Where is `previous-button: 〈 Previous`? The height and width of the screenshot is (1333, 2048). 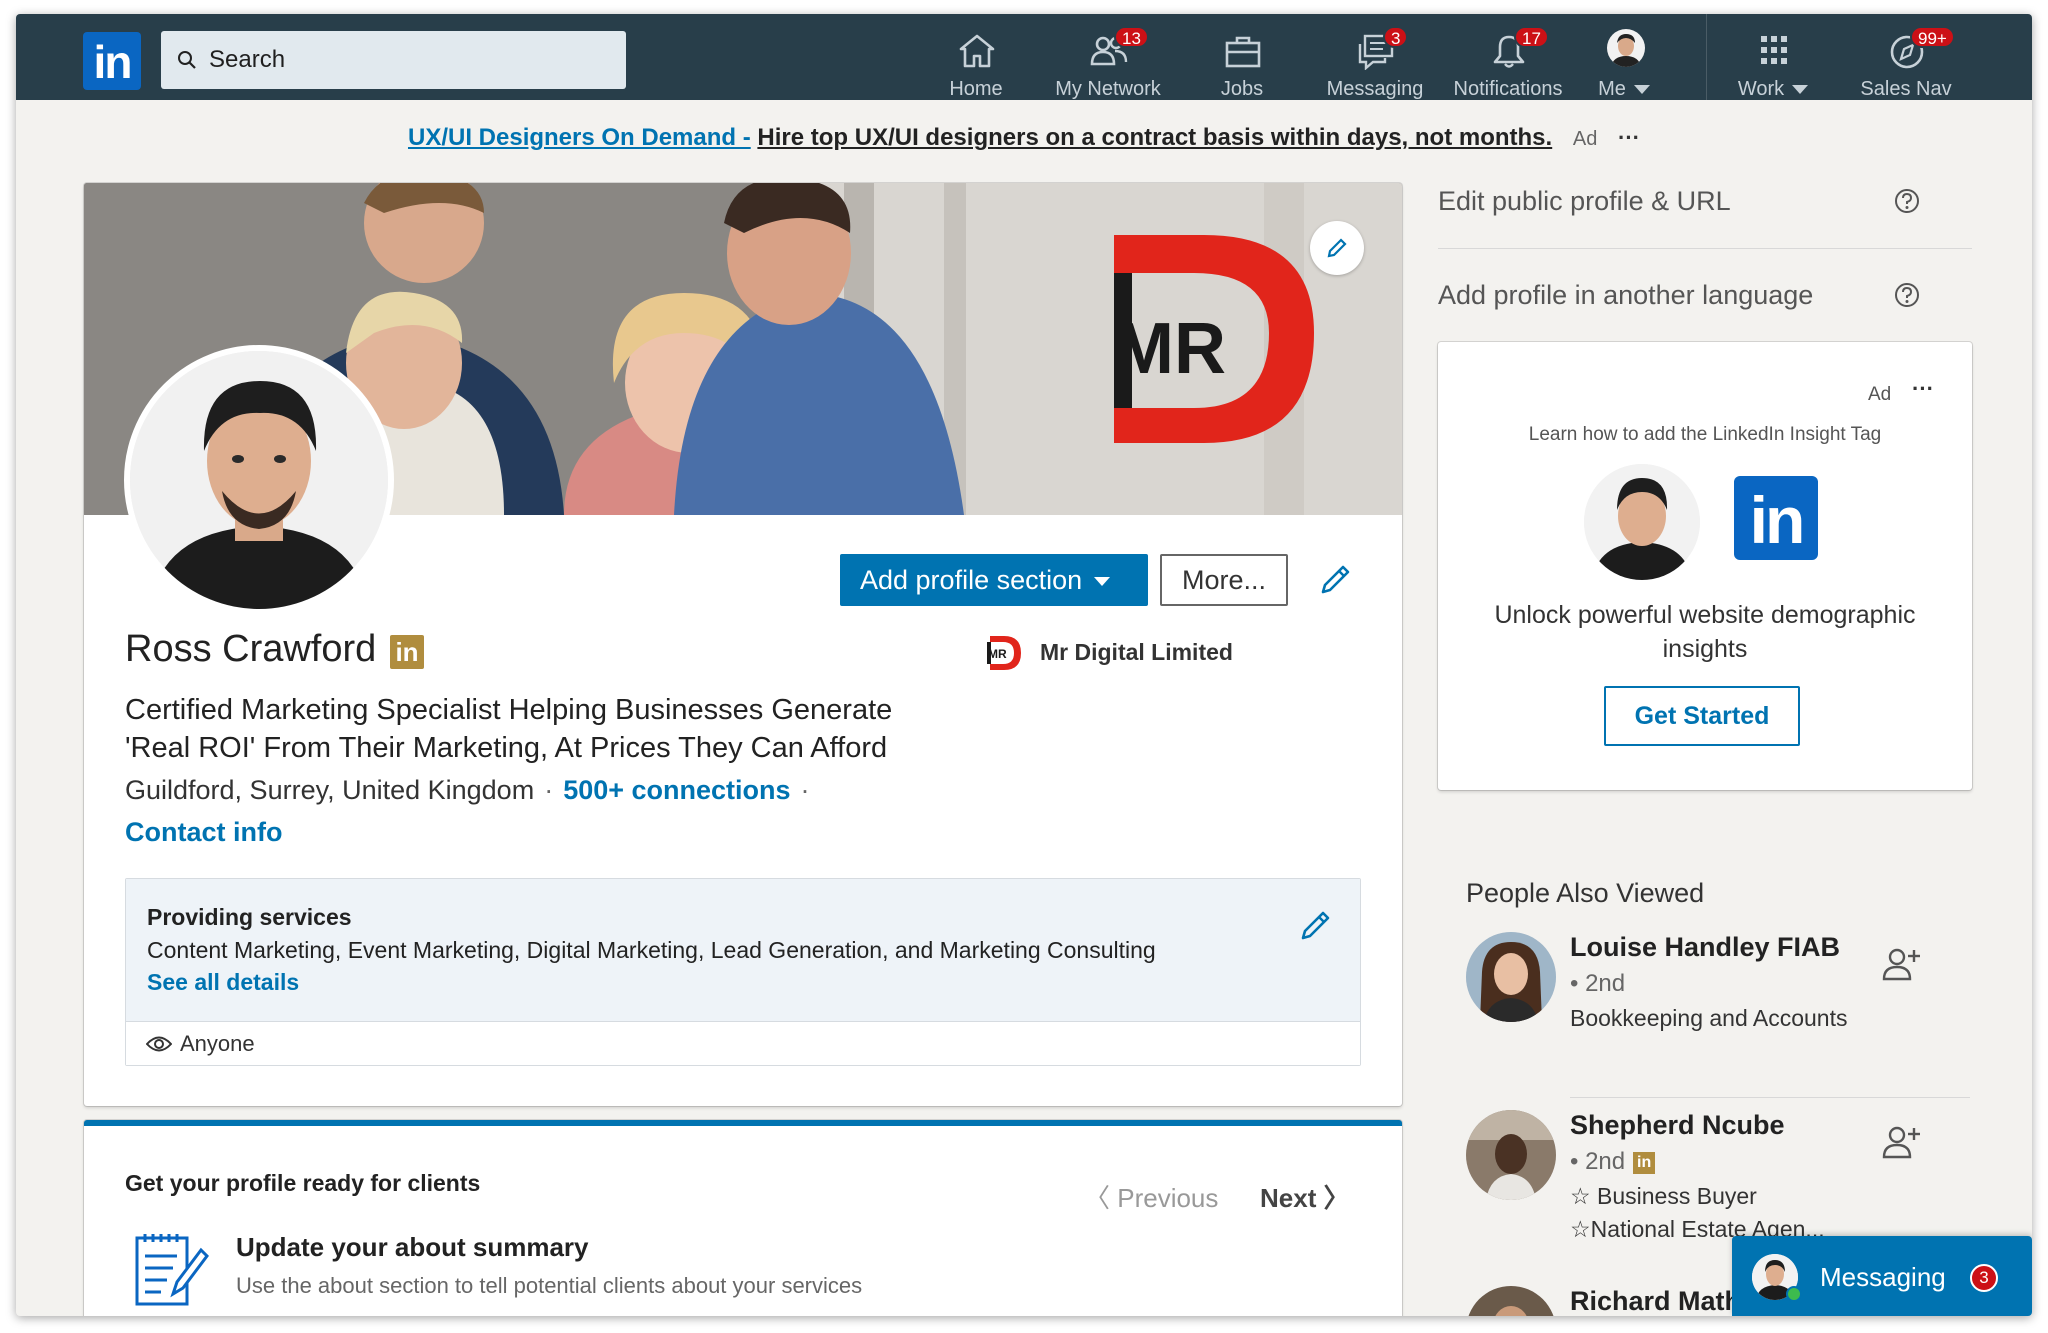 previous-button: 〈 Previous is located at coordinates (1151, 1196).